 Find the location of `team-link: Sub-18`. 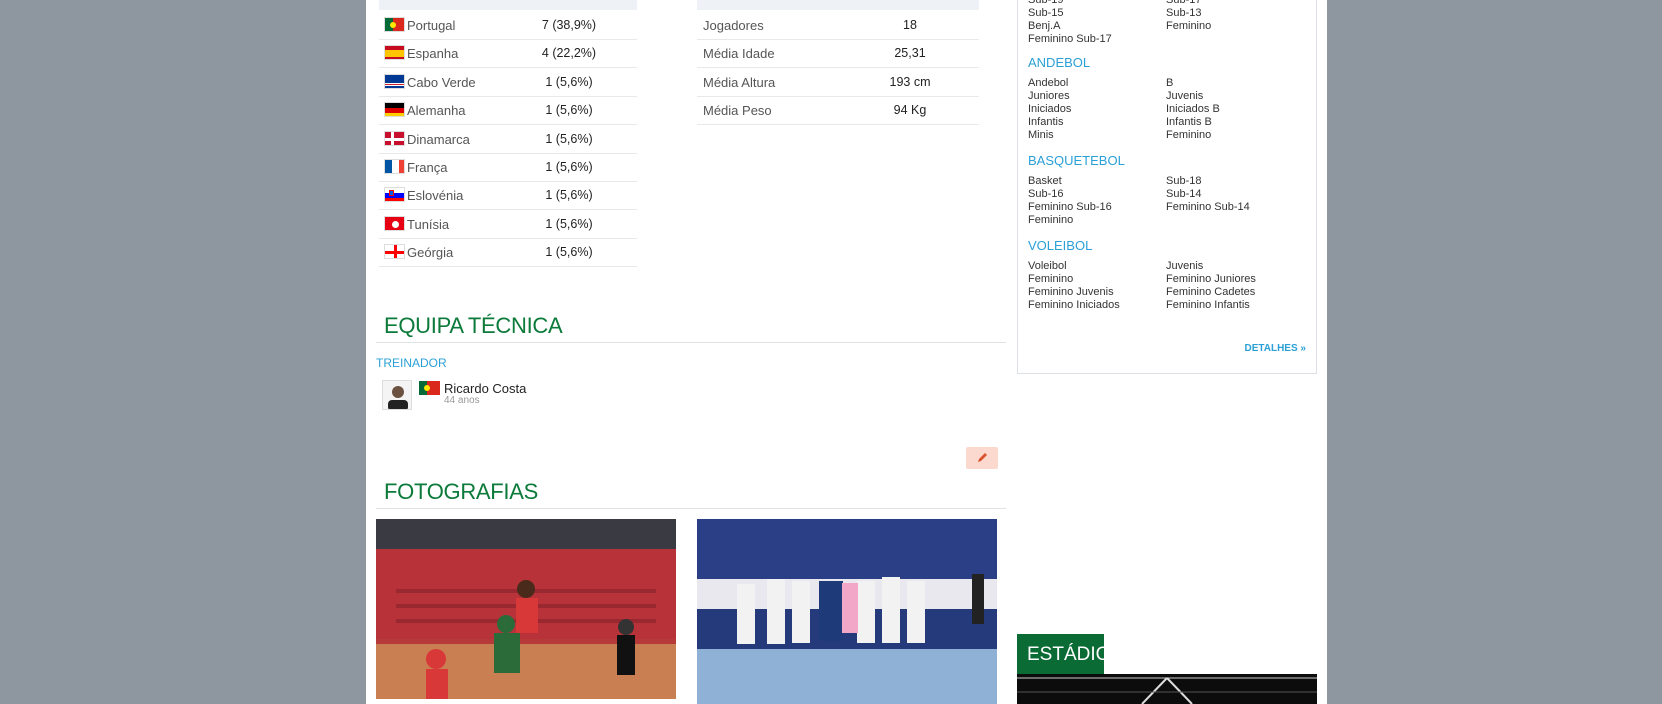

team-link: Sub-18 is located at coordinates (1183, 181).